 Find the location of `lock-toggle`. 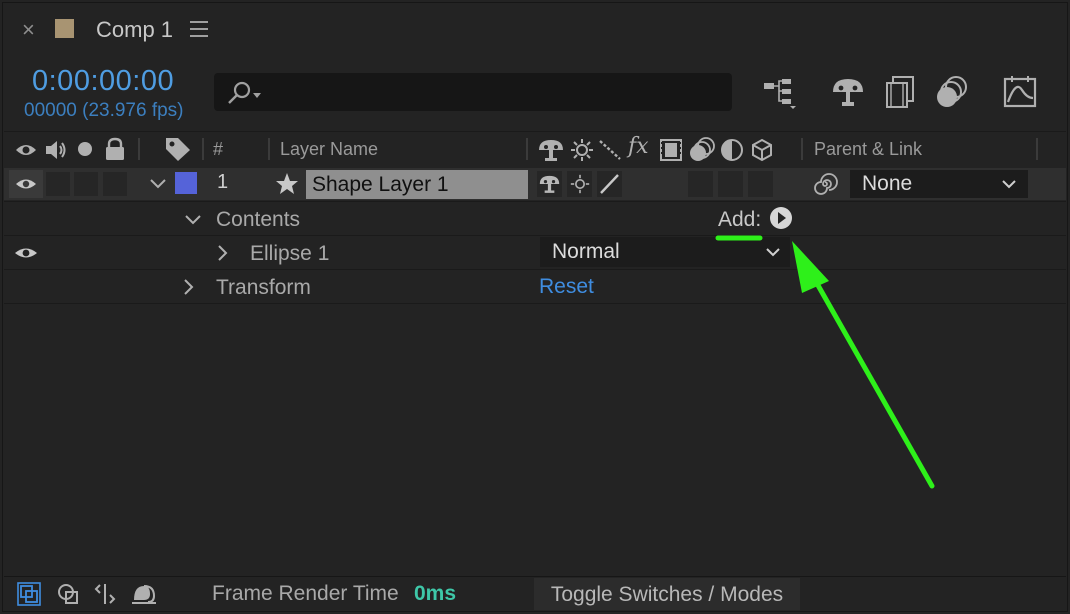

lock-toggle is located at coordinates (115, 184).